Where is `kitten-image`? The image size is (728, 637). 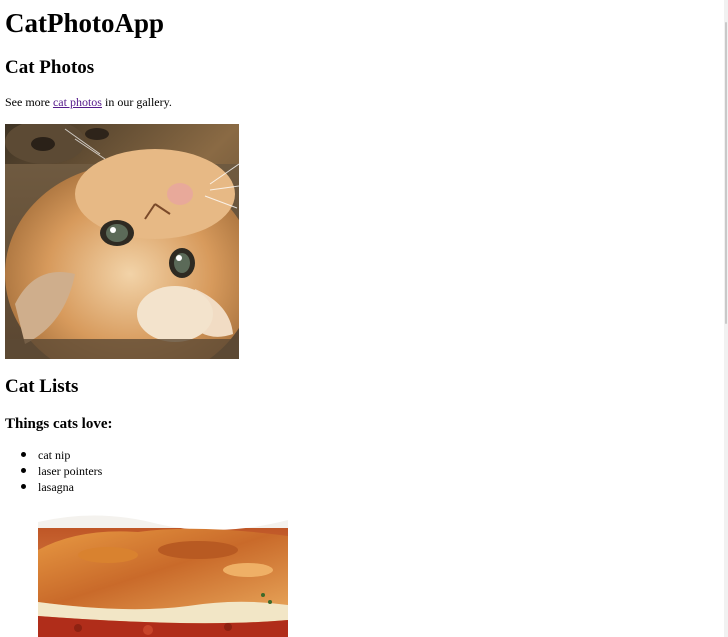 kitten-image is located at coordinates (122, 241).